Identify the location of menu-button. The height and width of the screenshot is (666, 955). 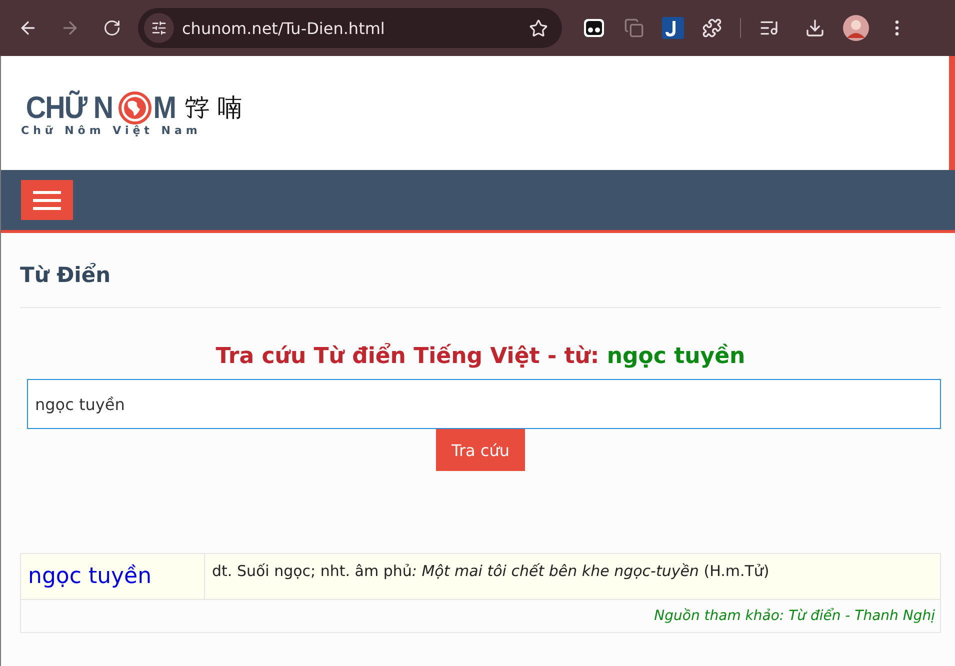
(47, 200).